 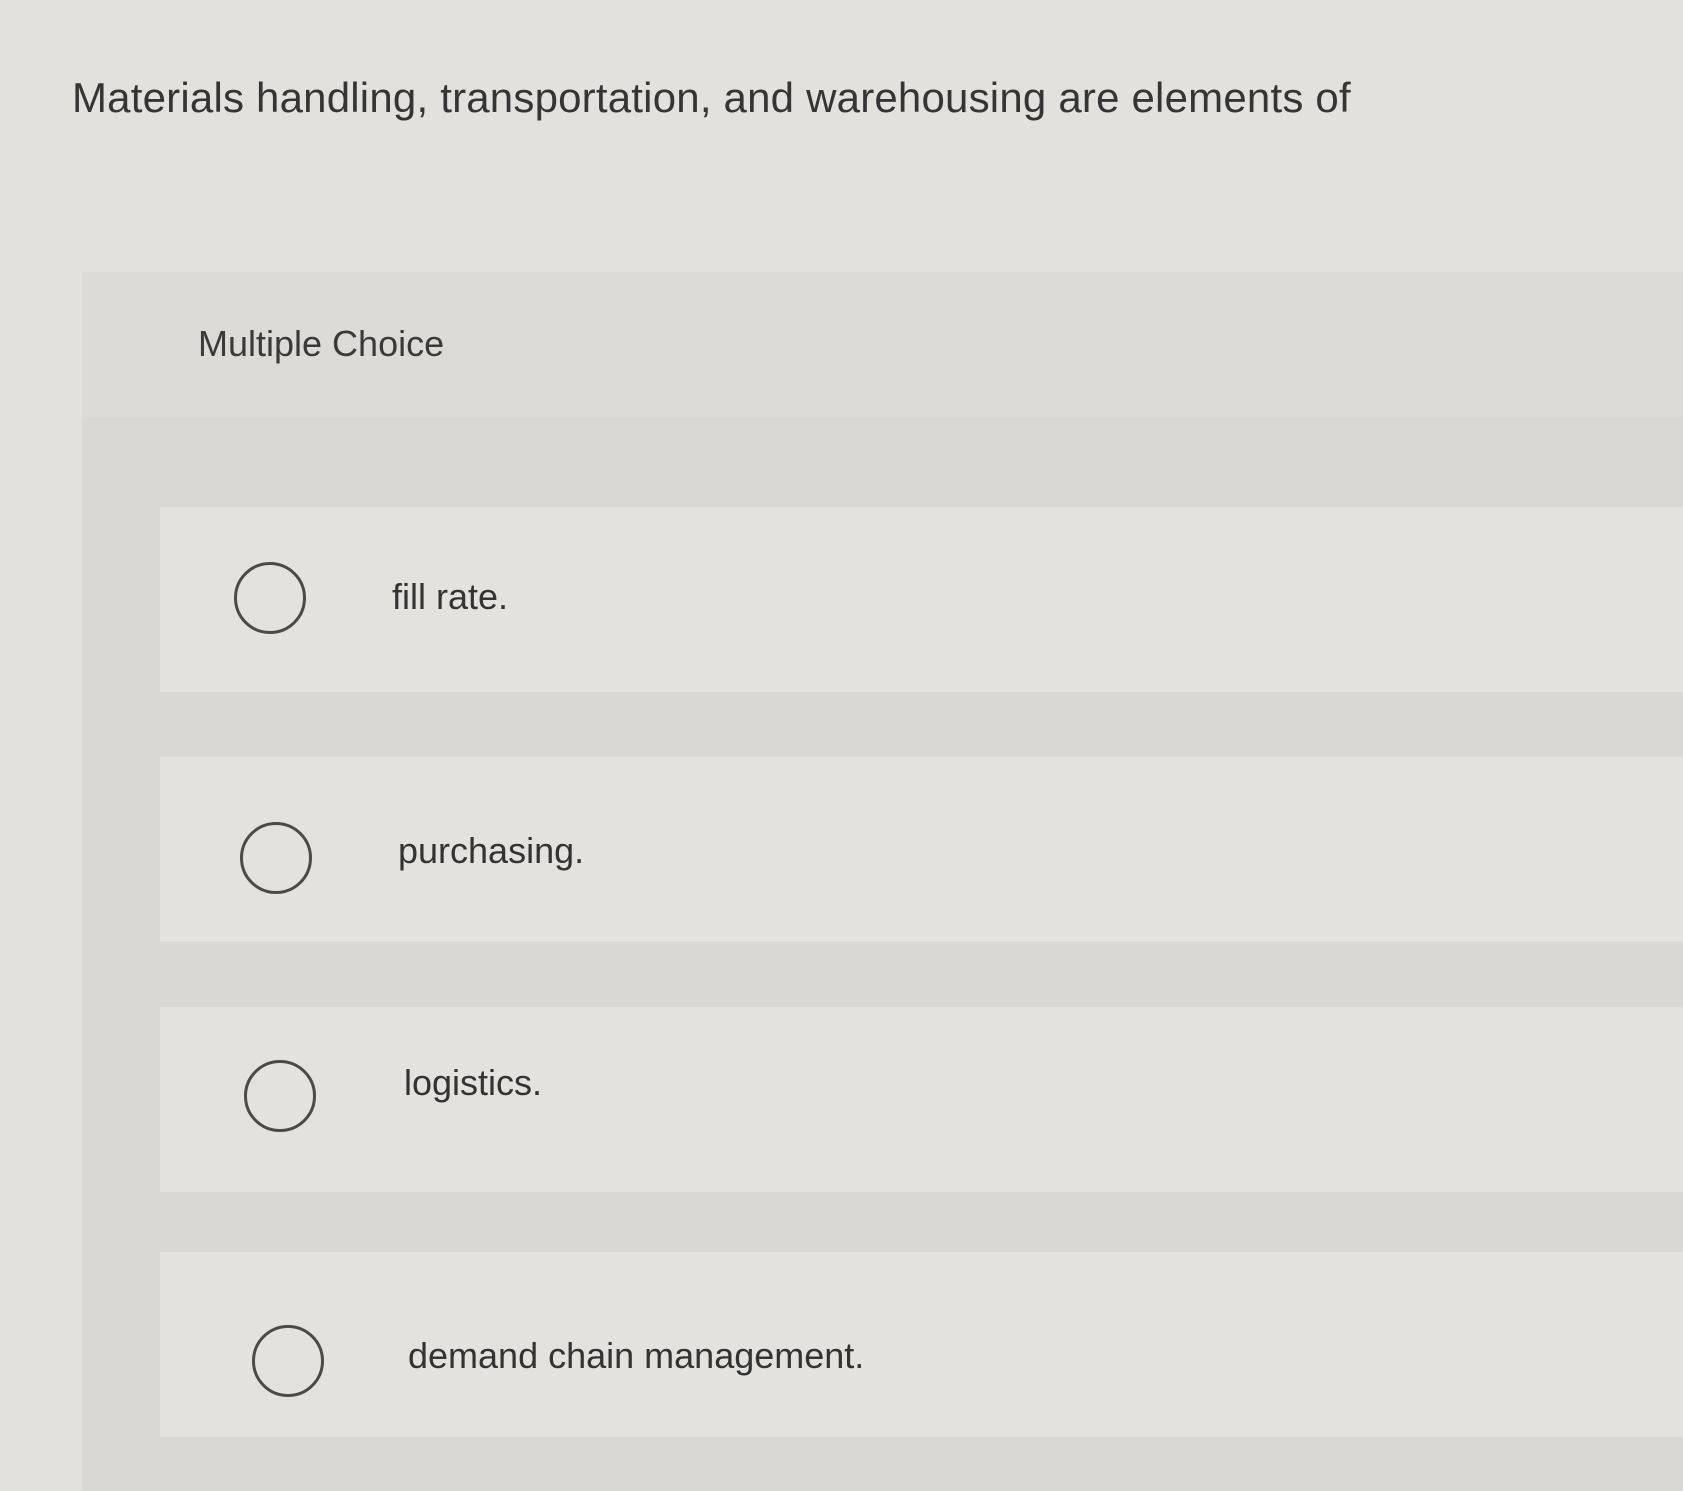 What do you see at coordinates (321, 343) in the screenshot?
I see `multiple-choice-label: Multiple Choice` at bounding box center [321, 343].